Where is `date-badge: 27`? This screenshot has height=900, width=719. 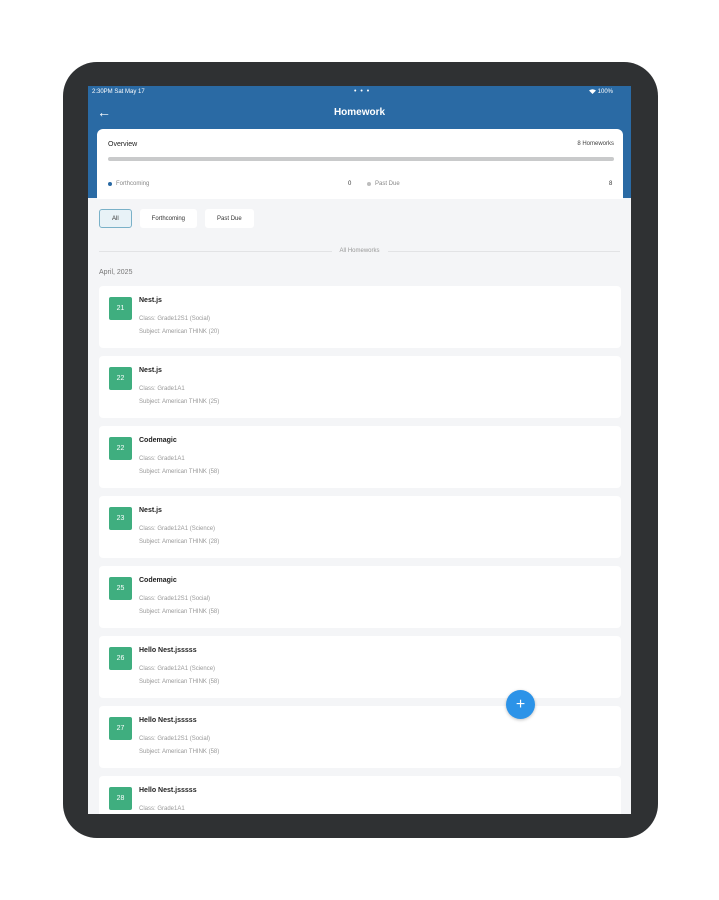 date-badge: 27 is located at coordinates (120, 728).